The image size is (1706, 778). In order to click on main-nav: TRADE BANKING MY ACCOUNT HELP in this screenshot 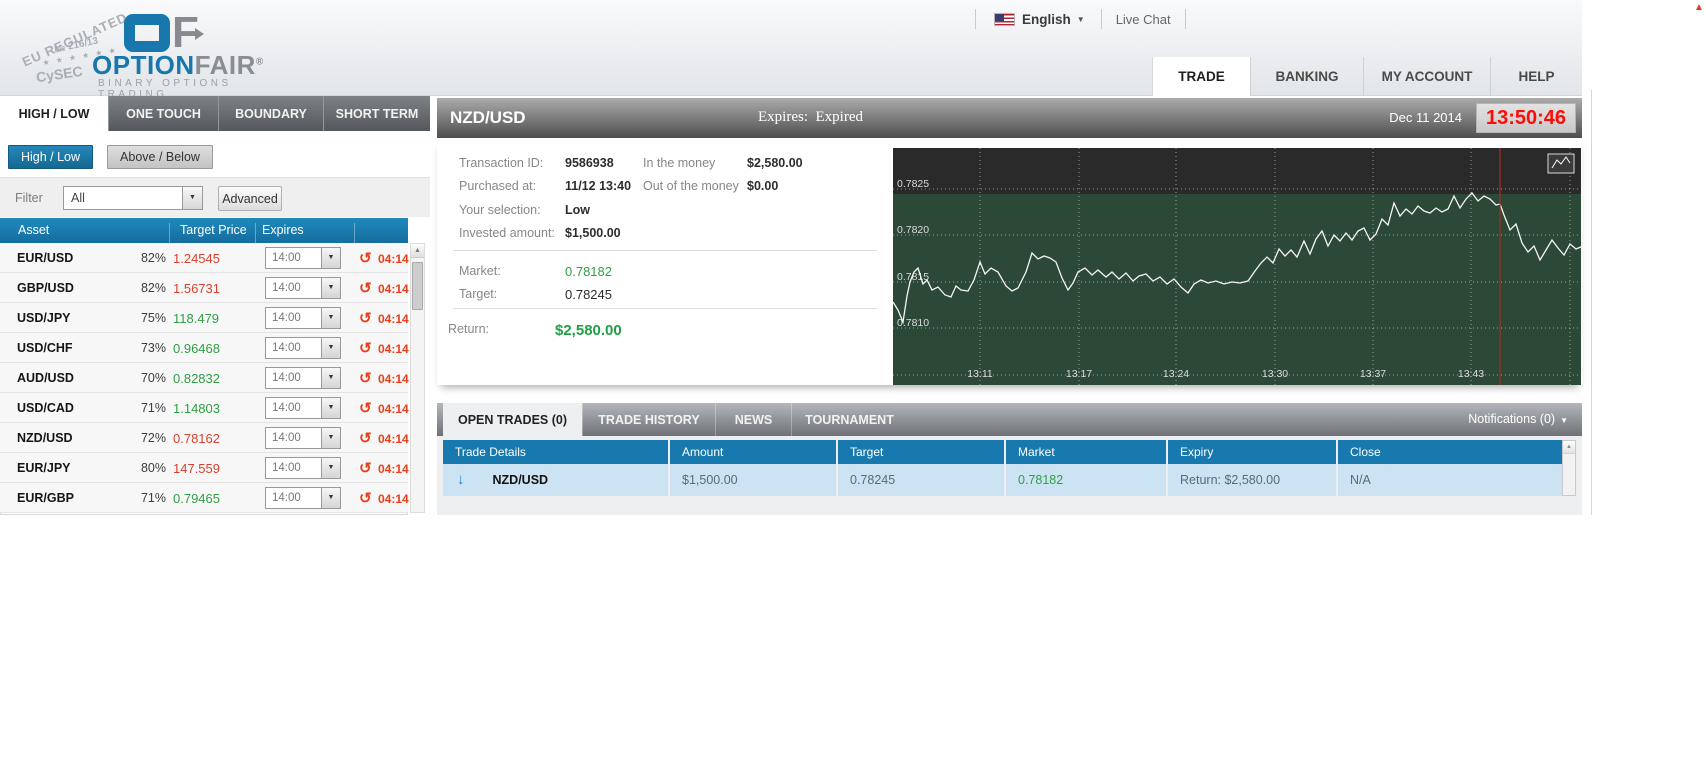, I will do `click(1367, 76)`.